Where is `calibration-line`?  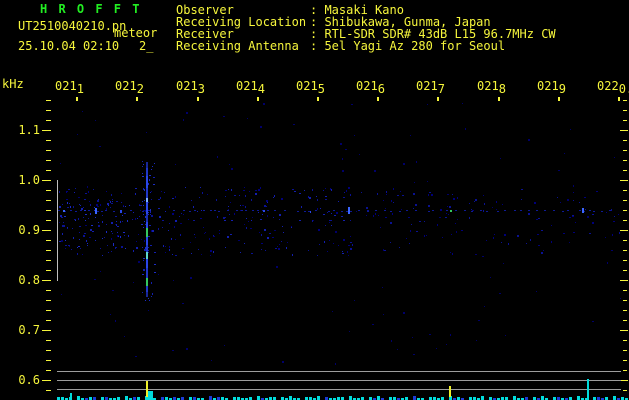 calibration-line is located at coordinates (57, 230).